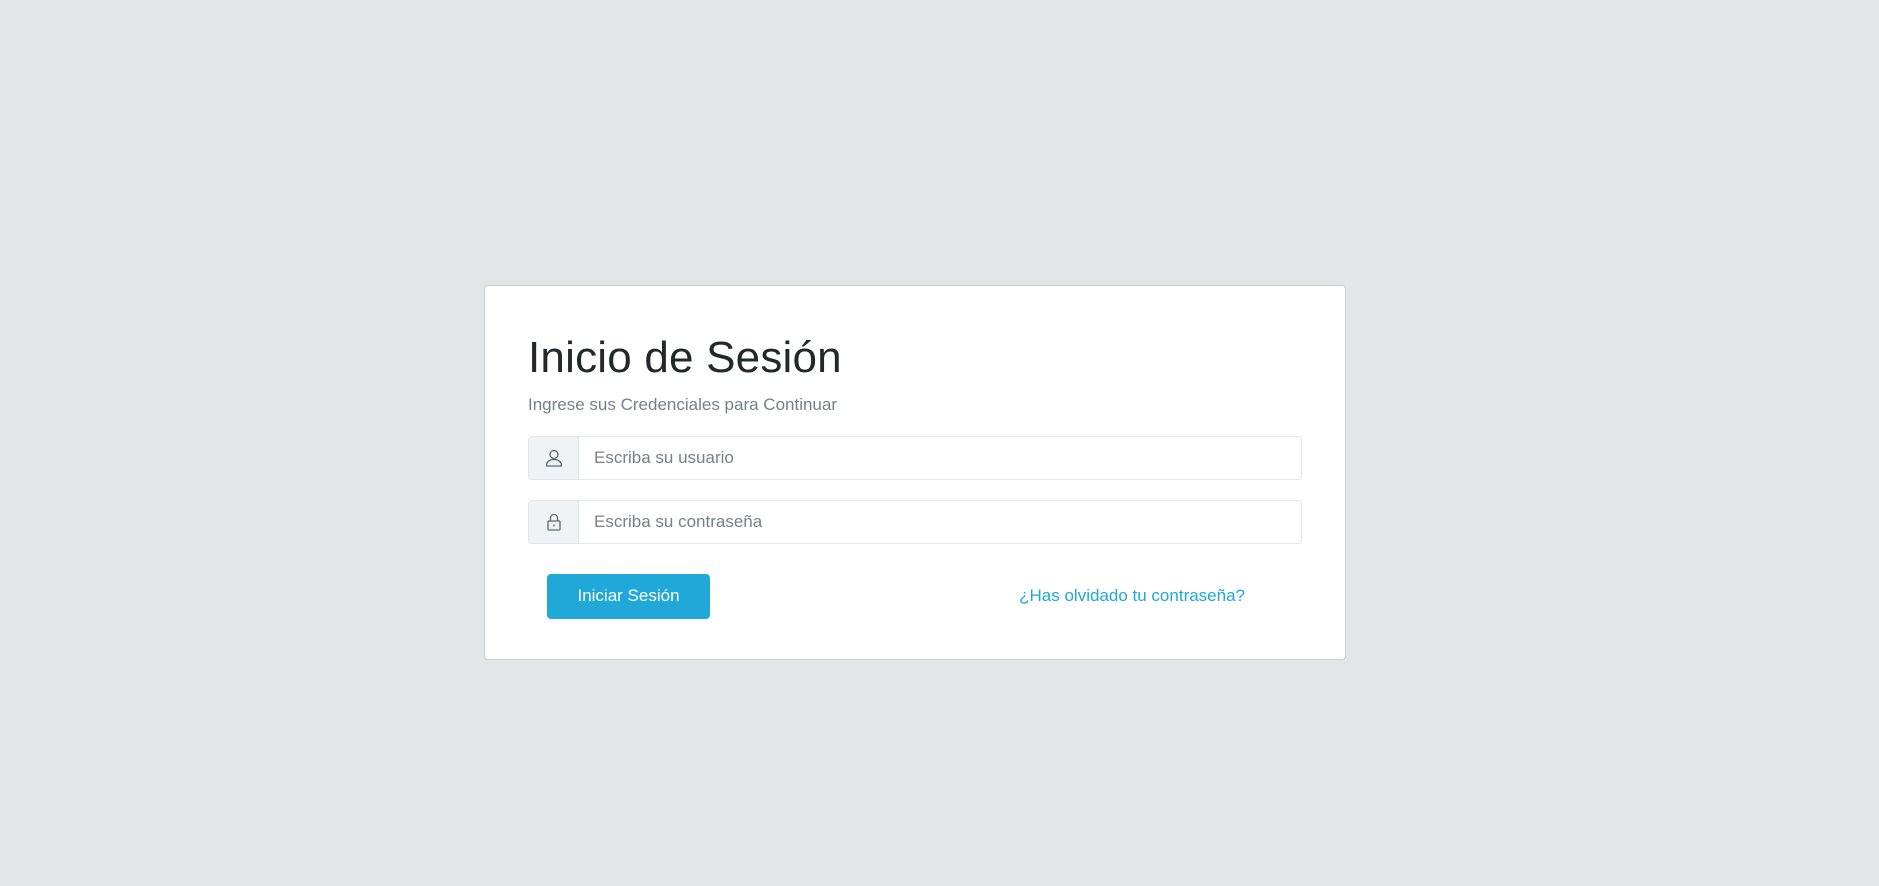  What do you see at coordinates (940, 457) in the screenshot?
I see `username-input` at bounding box center [940, 457].